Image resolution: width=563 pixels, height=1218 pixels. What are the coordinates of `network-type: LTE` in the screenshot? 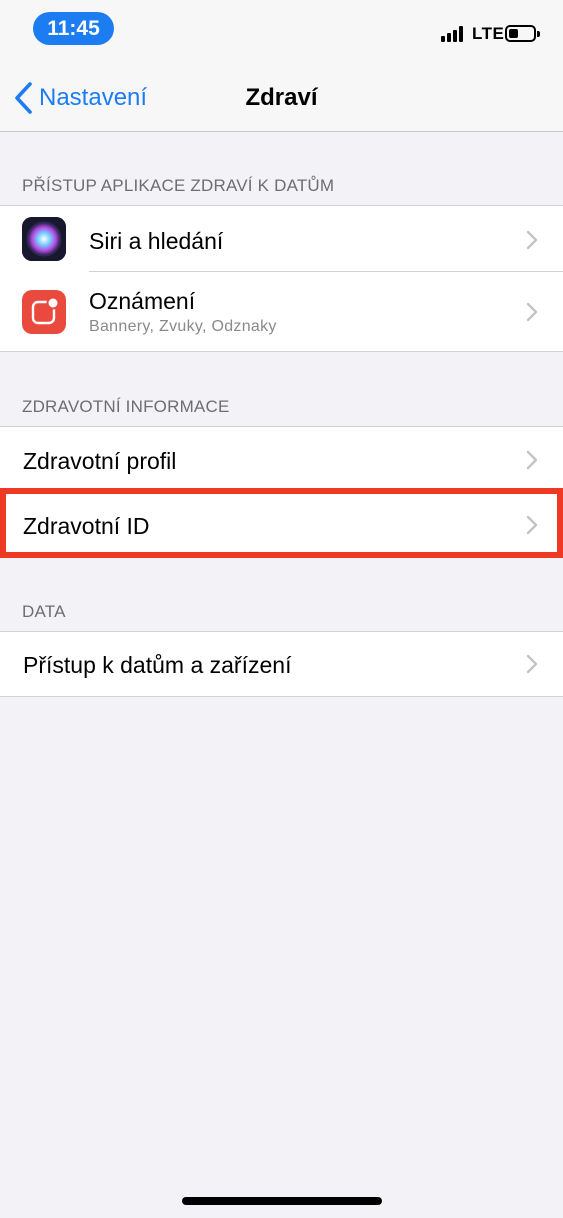 It's located at (488, 33).